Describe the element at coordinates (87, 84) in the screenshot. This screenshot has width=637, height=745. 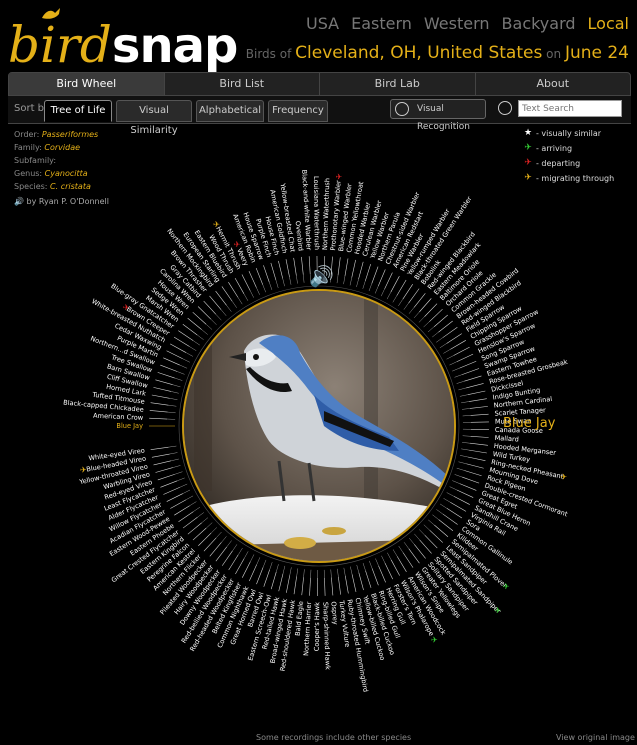
I see `nav-tab-bird-wheel: Bird Wheel` at that location.